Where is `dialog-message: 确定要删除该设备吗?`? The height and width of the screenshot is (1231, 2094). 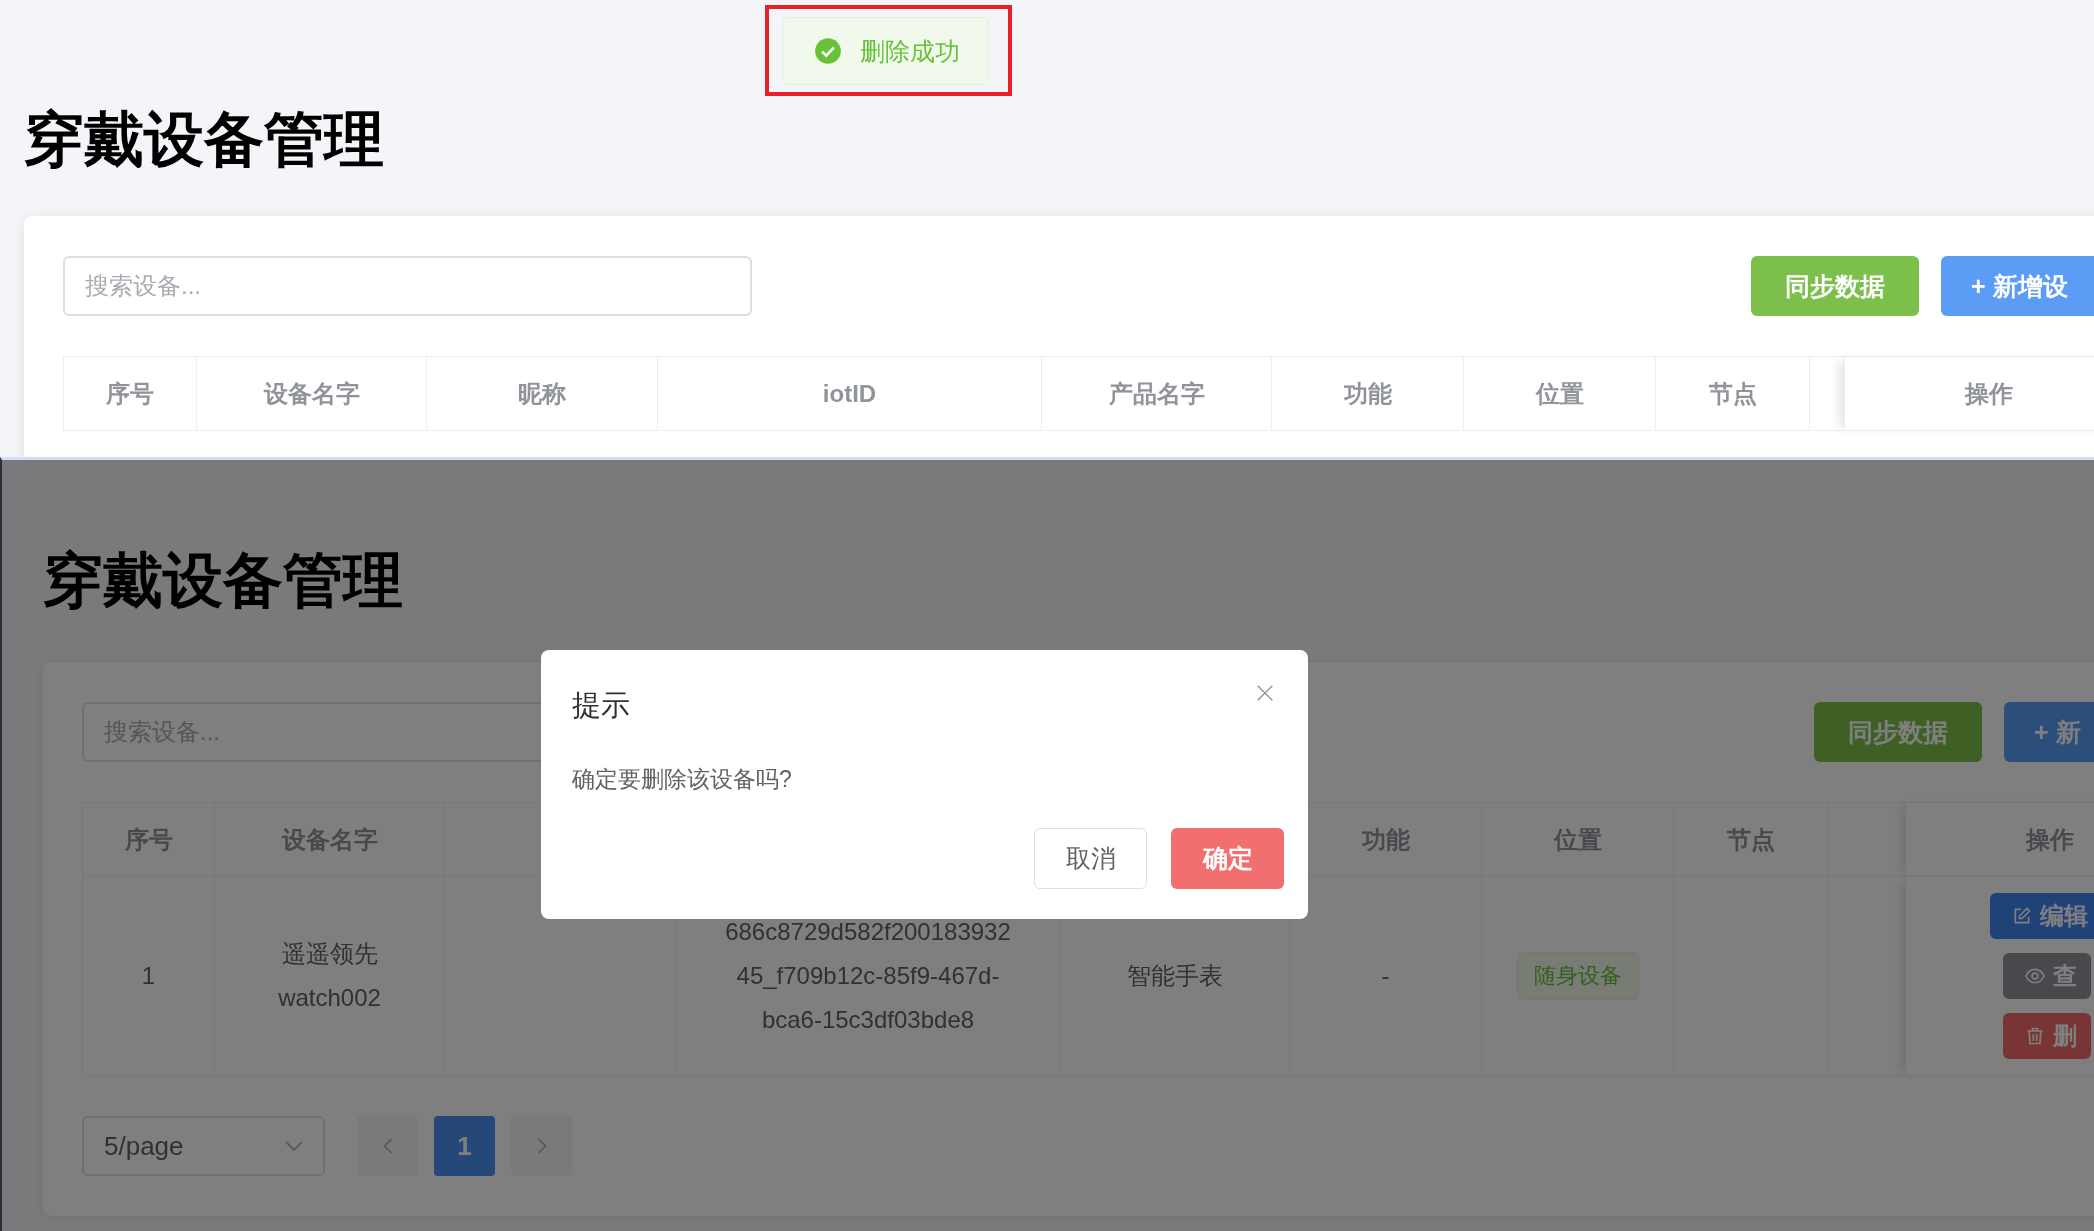
dialog-message: 确定要删除该设备吗? is located at coordinates (682, 779).